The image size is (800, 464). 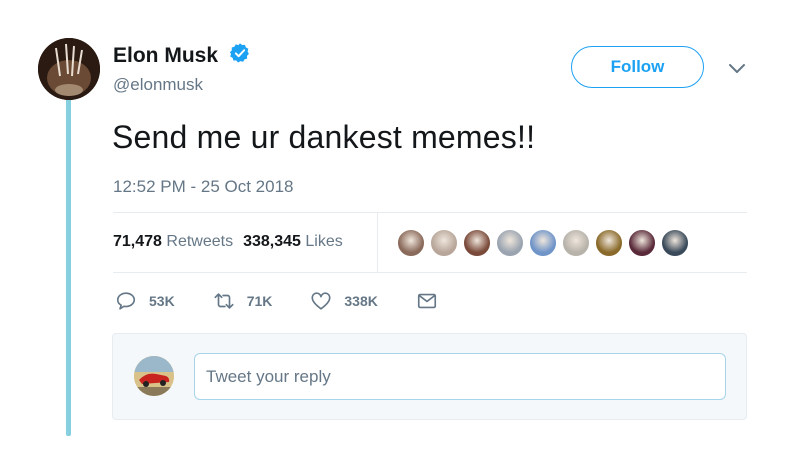 I want to click on liker-avatars, so click(x=541, y=243).